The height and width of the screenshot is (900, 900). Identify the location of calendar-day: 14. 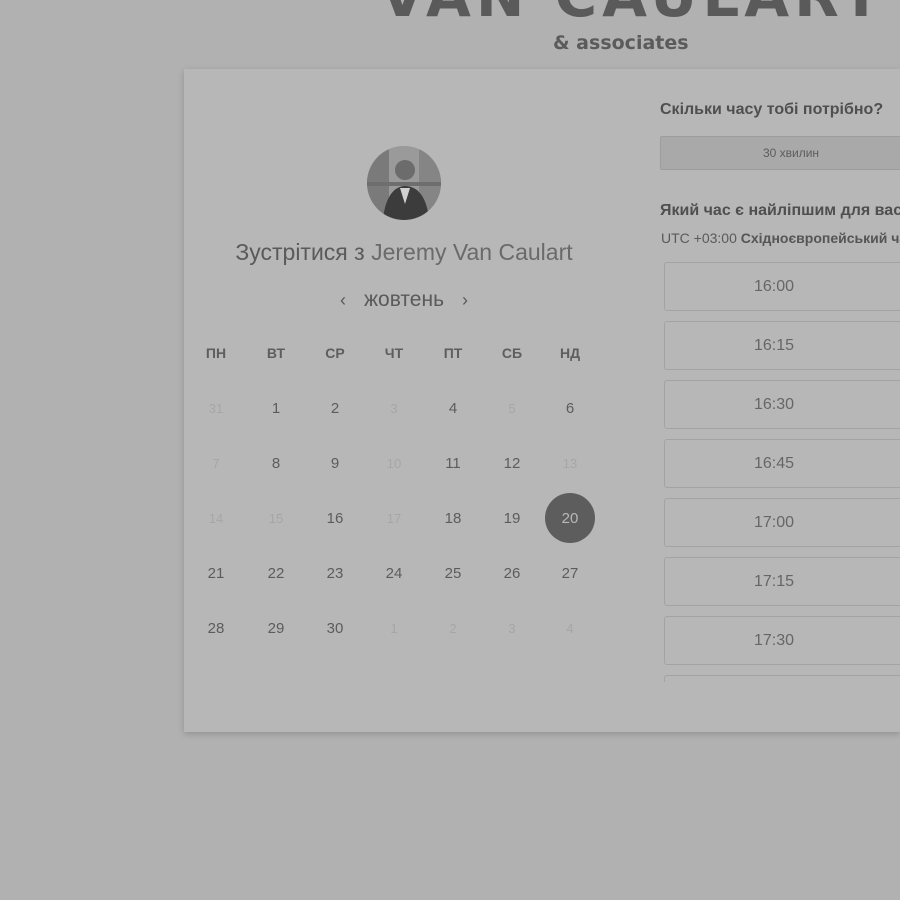
(216, 518).